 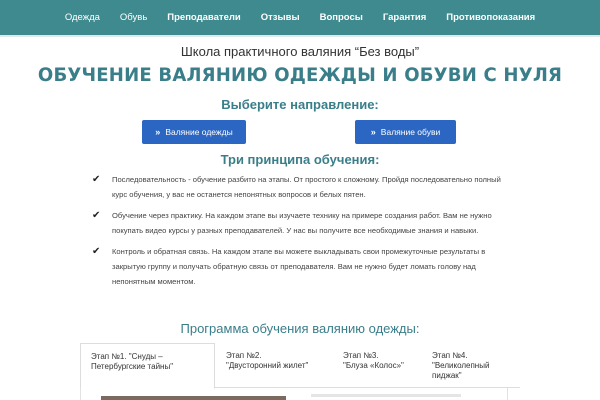 I want to click on tab-label-line: пиджак", so click(x=447, y=375).